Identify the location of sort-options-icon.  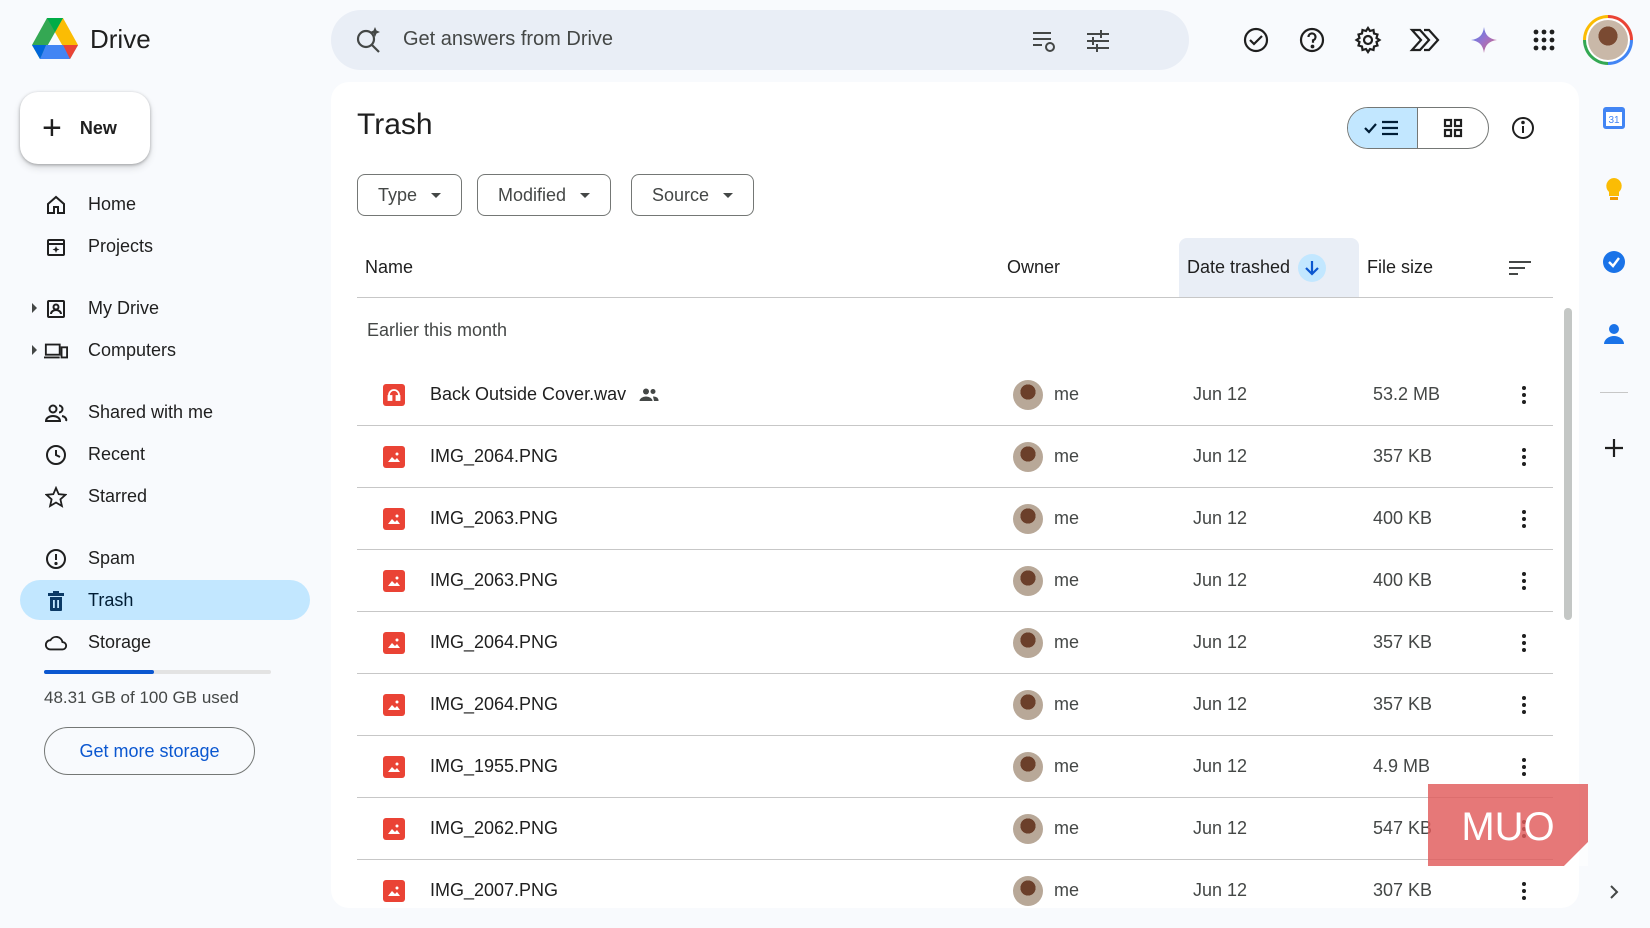
(1520, 267).